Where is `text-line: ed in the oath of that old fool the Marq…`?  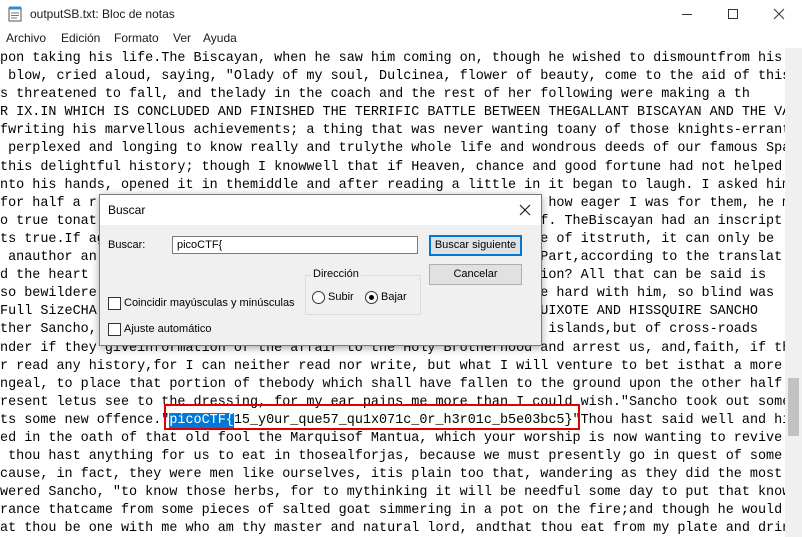
text-line: ed in the oath of that old fool the Marq… is located at coordinates (391, 438).